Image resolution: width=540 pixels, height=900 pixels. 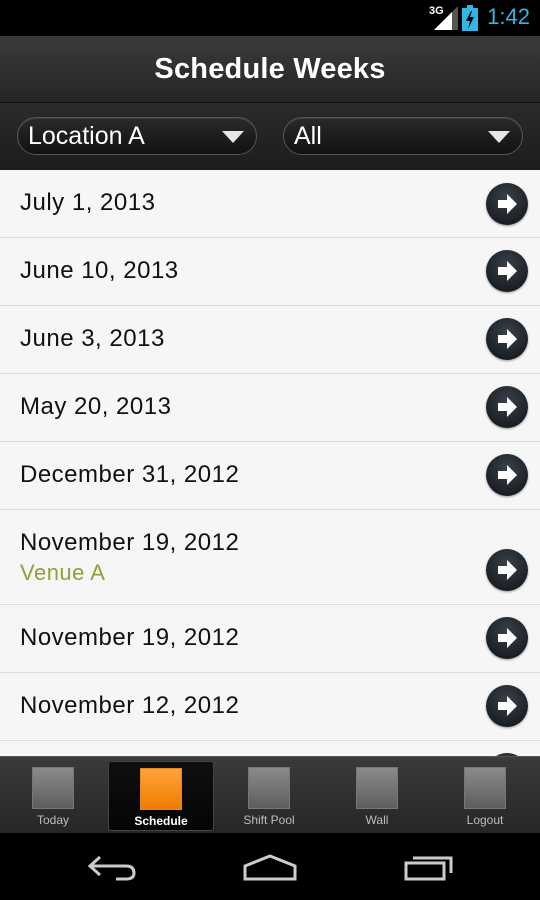 What do you see at coordinates (377, 788) in the screenshot?
I see `wall-icon` at bounding box center [377, 788].